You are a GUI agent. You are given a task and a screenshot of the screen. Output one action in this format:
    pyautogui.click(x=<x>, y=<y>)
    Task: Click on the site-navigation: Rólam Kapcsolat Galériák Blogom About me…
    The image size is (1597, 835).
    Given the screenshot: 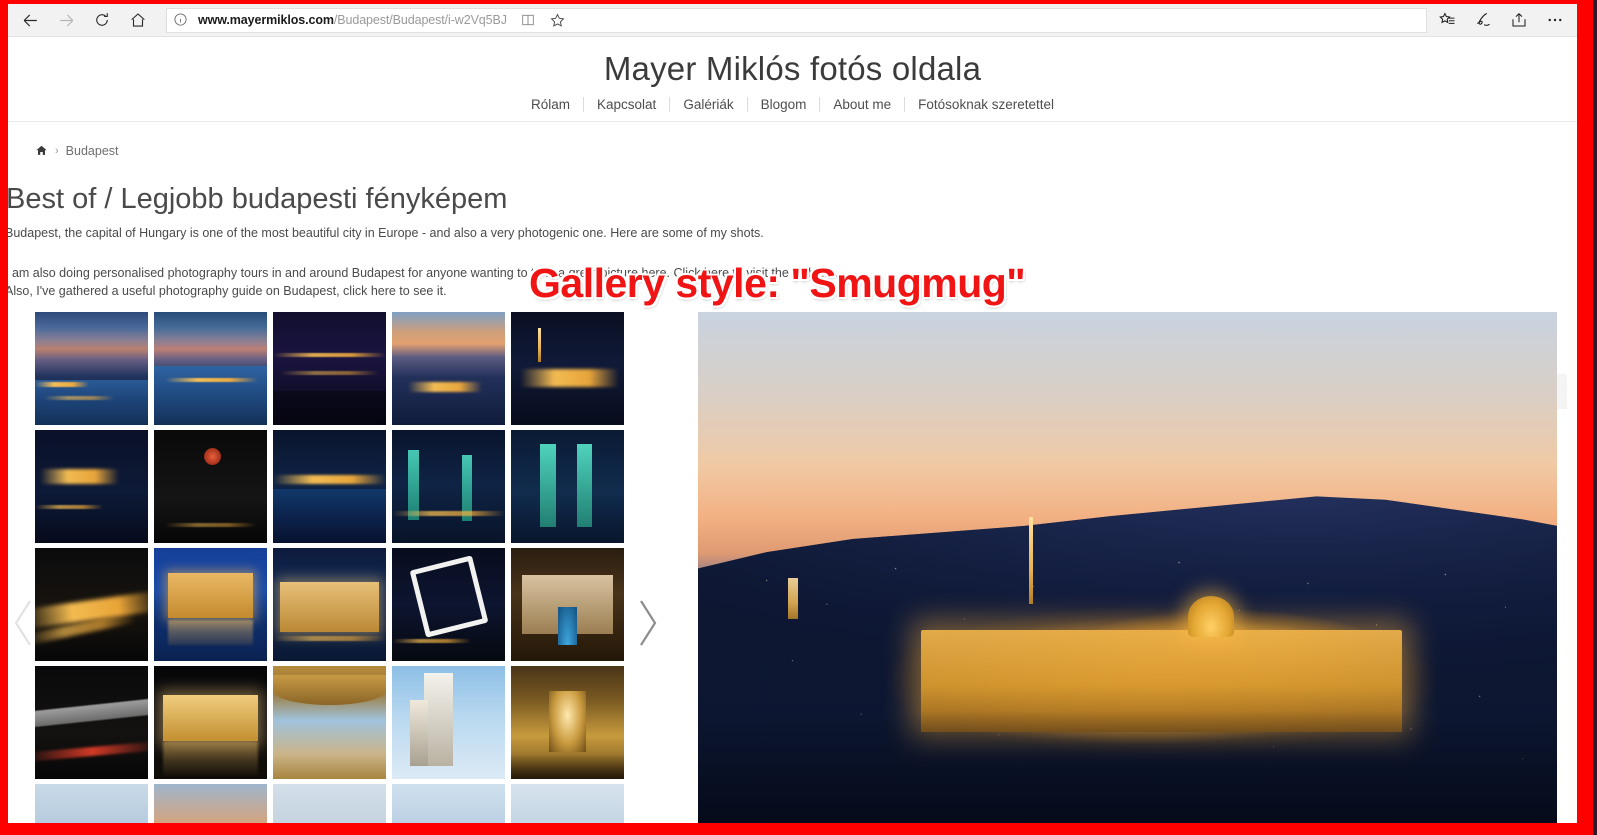 What is the action you would take?
    pyautogui.click(x=792, y=108)
    